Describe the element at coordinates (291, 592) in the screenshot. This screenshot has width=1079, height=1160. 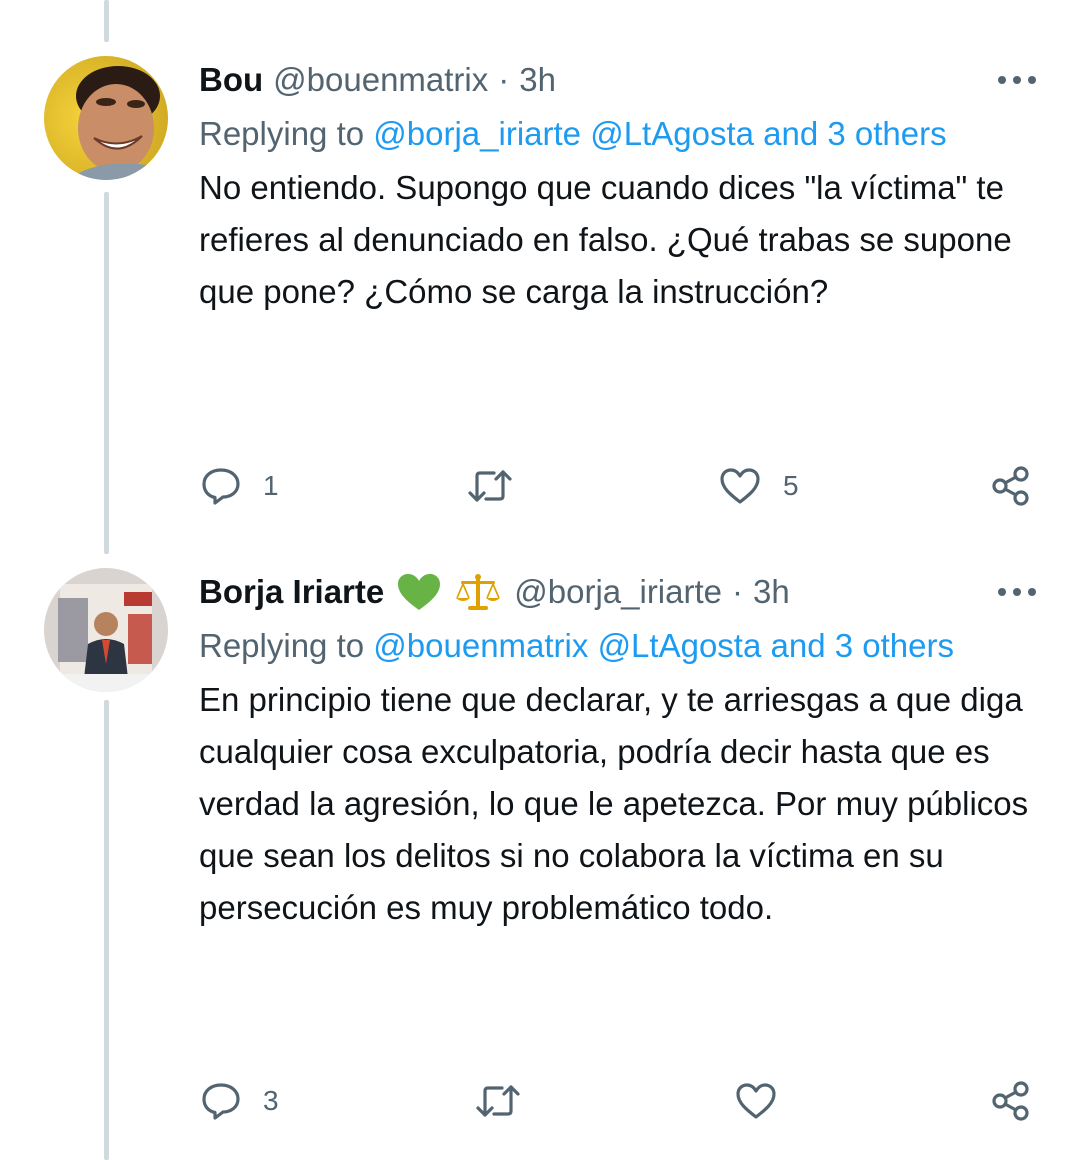
I see `display-name: Borja Iriarte` at that location.